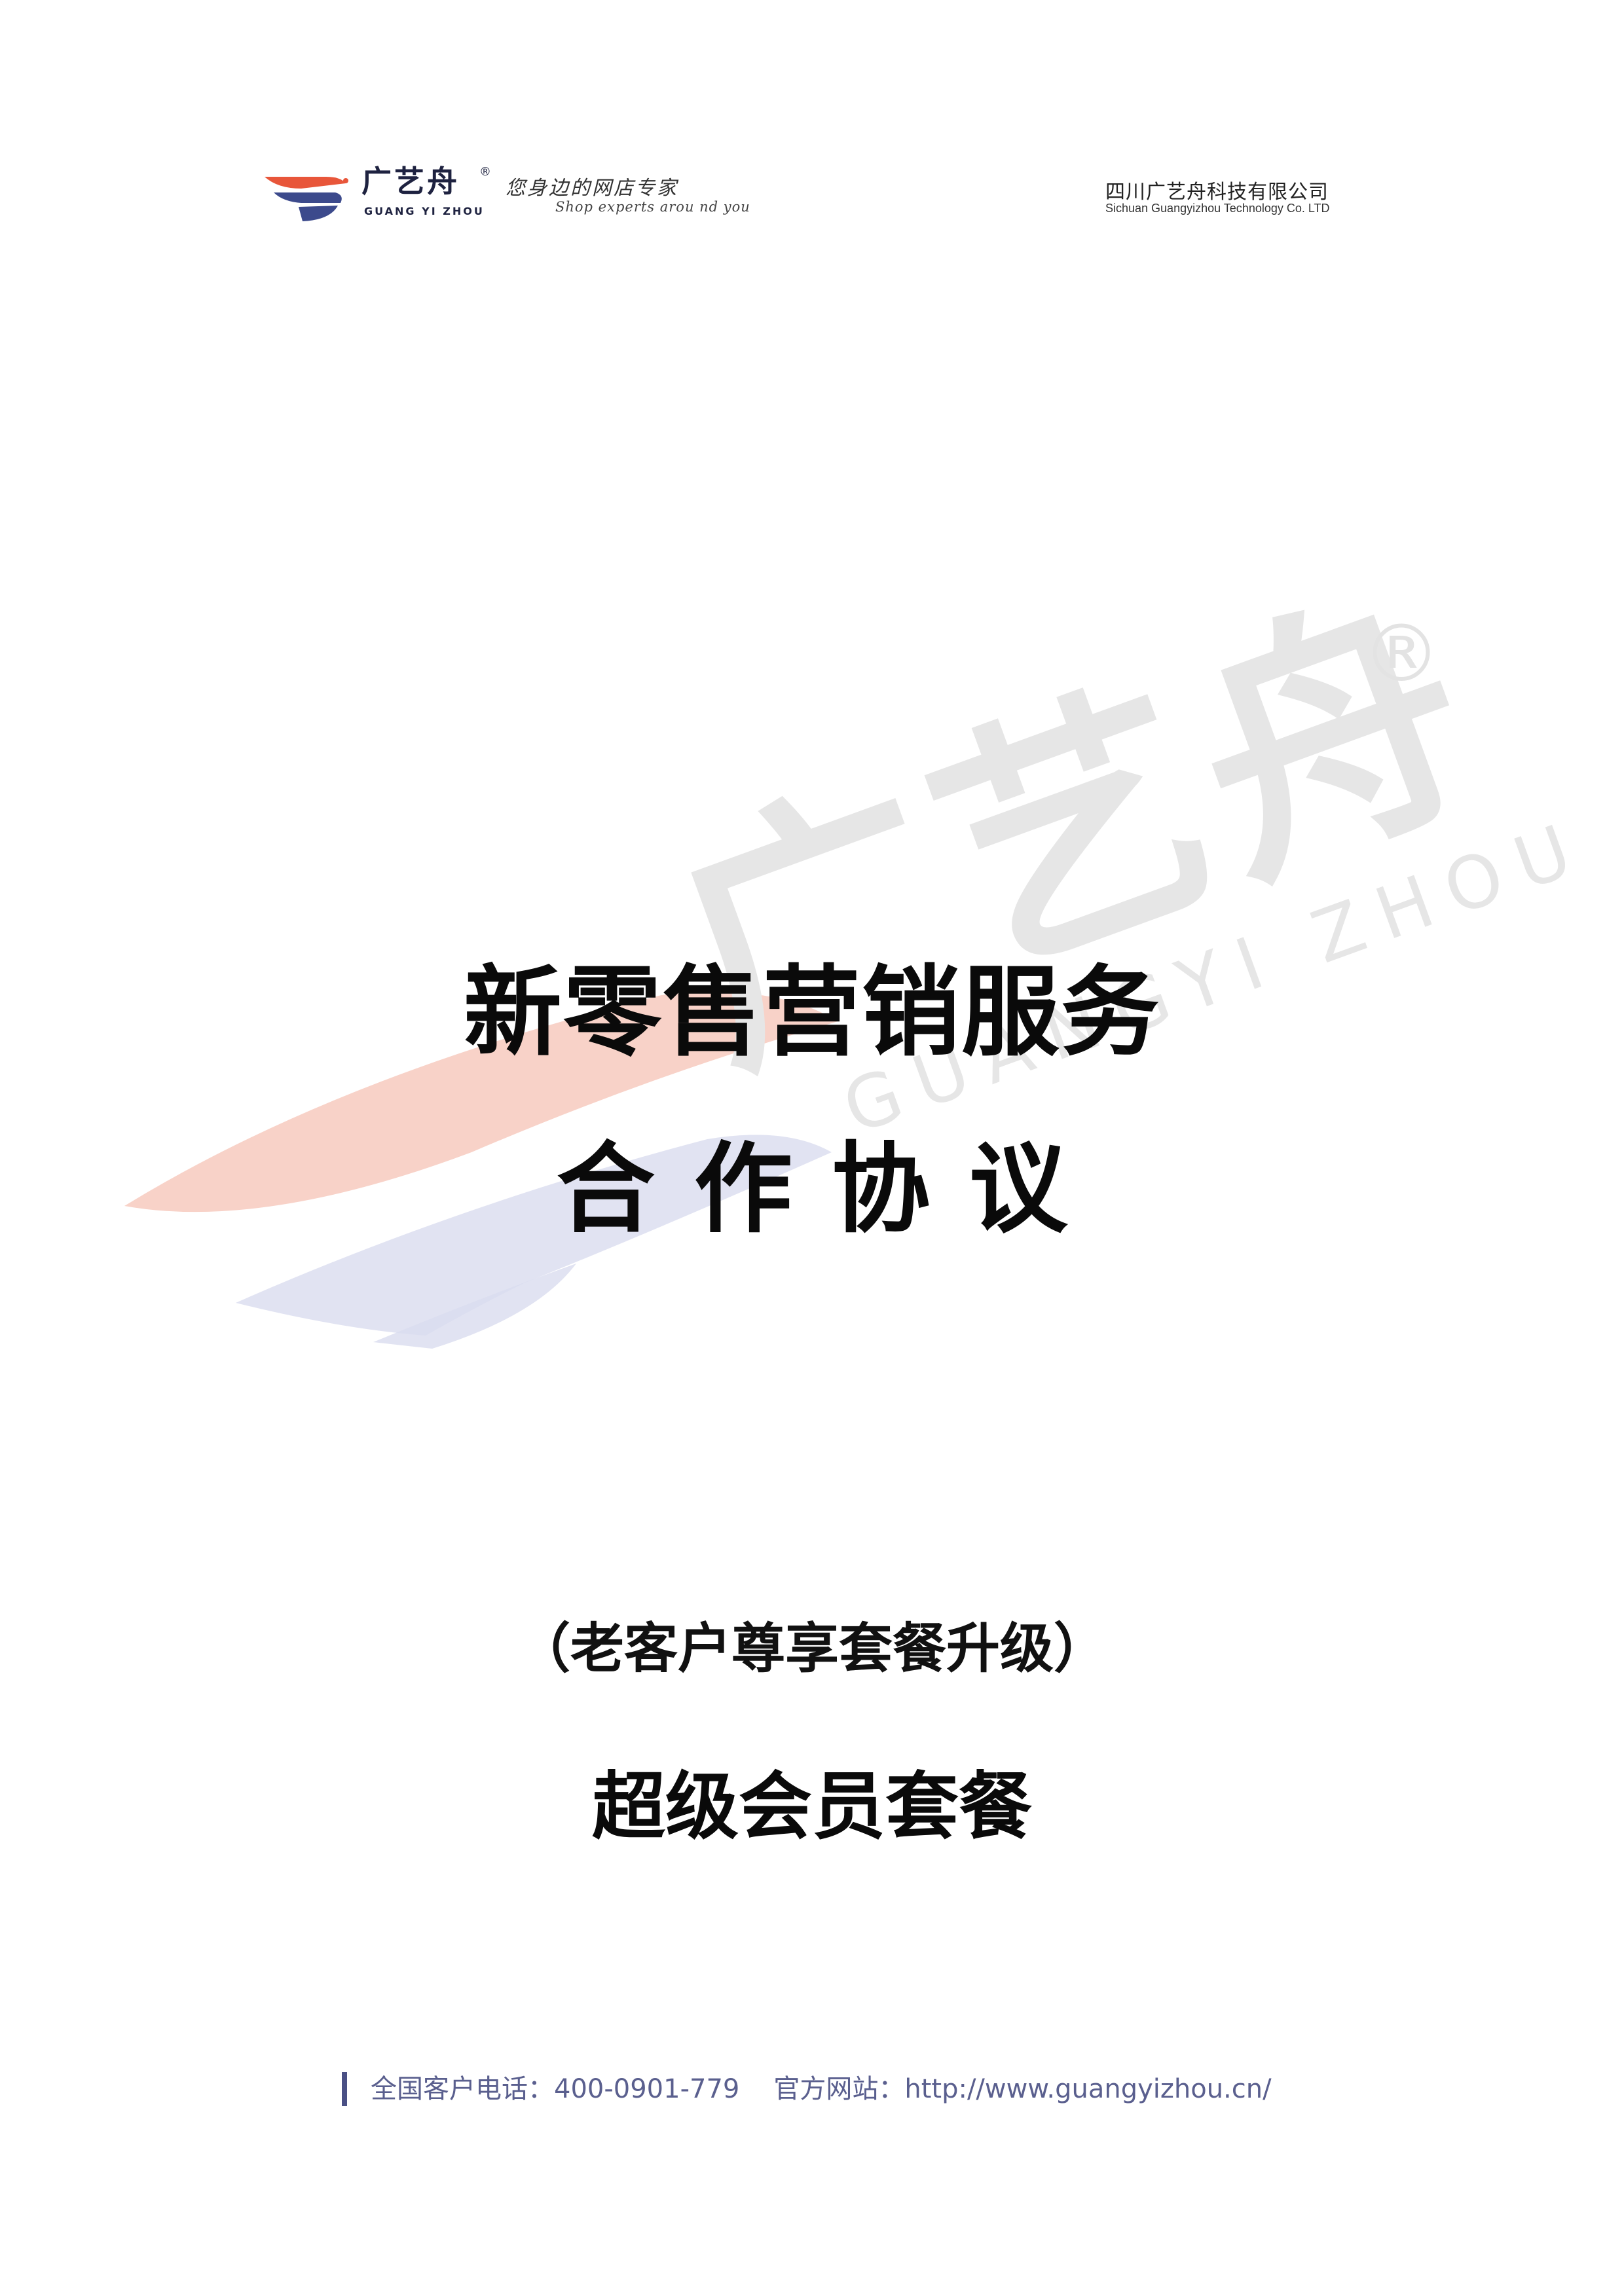 The image size is (1624, 2296). What do you see at coordinates (344, 2089) in the screenshot?
I see `footer-accent-bar` at bounding box center [344, 2089].